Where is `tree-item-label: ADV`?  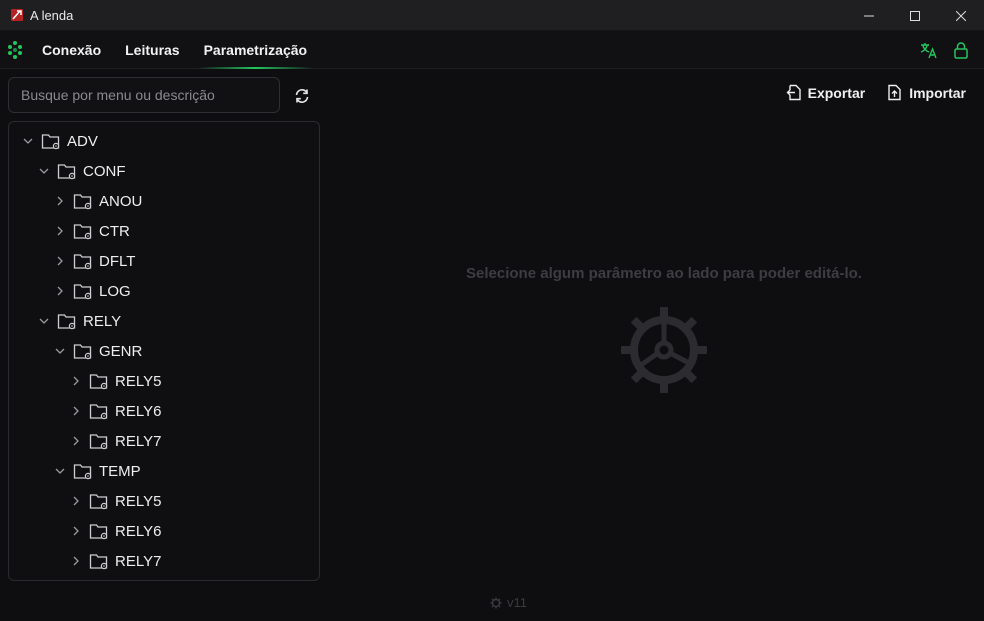 tree-item-label: ADV is located at coordinates (82, 141).